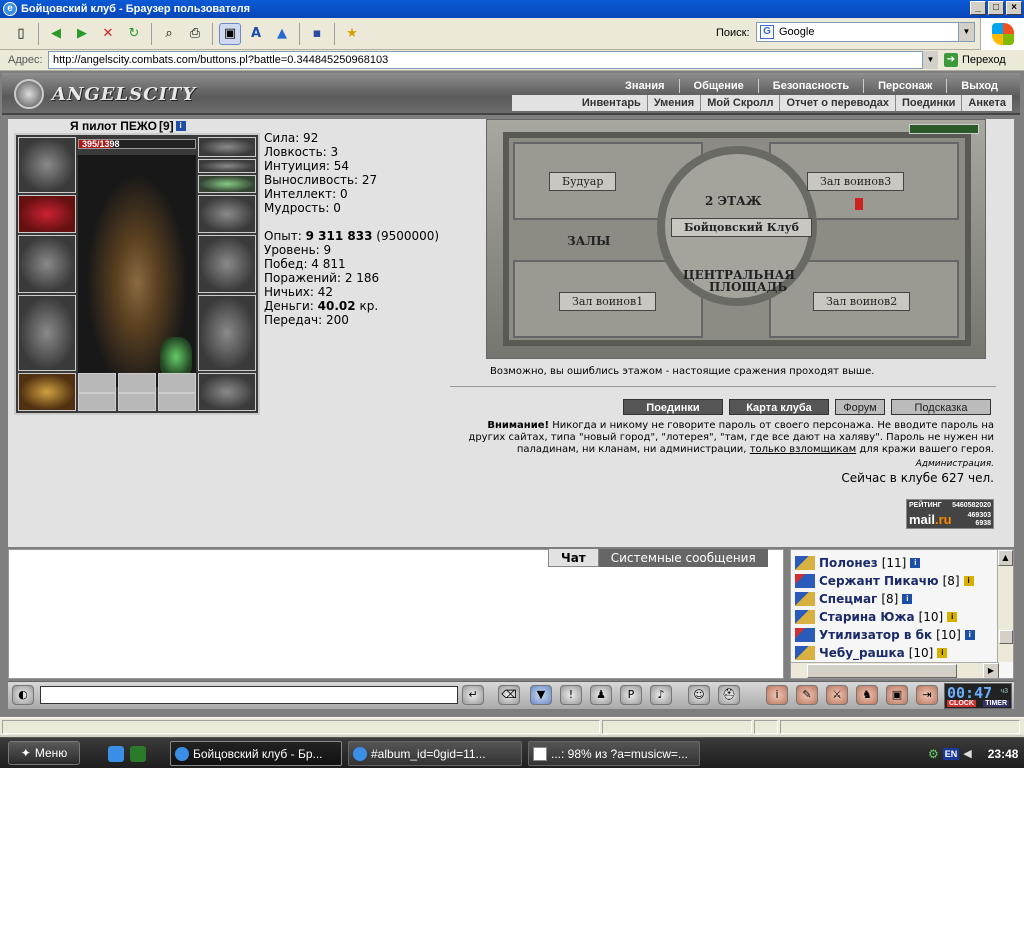  I want to click on room-warriors-2-label: Зал воинов2, so click(862, 301).